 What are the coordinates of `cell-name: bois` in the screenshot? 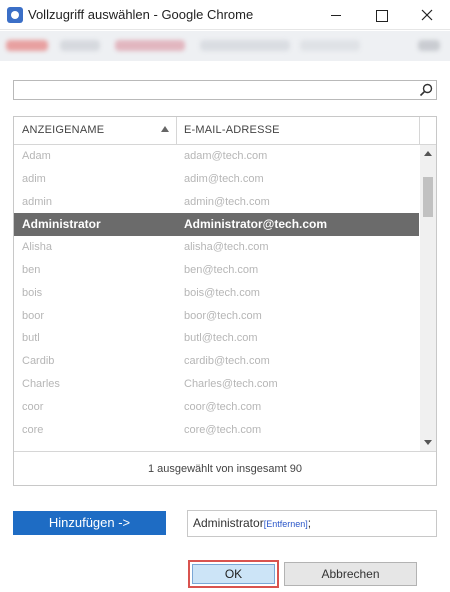 It's located at (32, 292).